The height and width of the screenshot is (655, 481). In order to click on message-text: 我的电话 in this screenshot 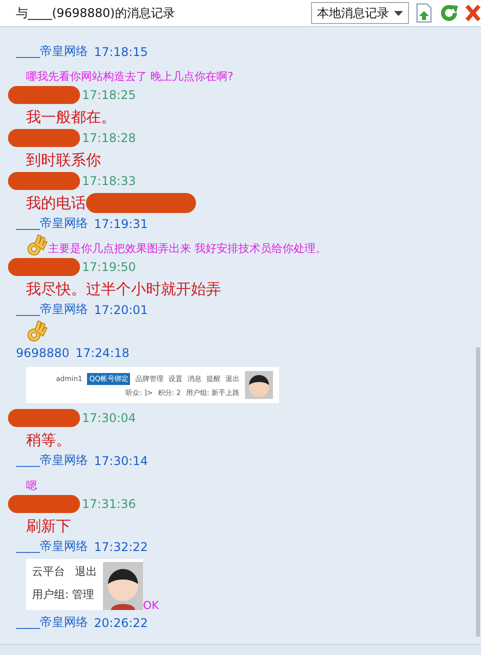, I will do `click(56, 203)`.